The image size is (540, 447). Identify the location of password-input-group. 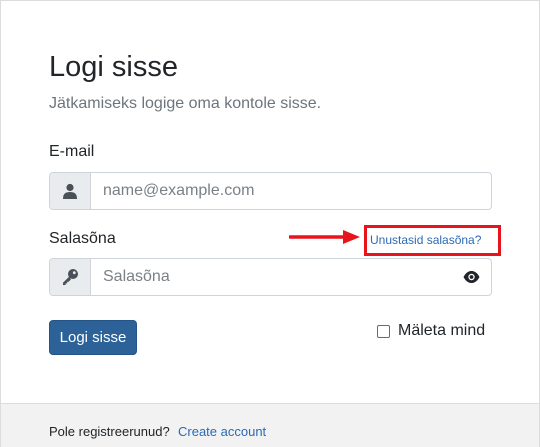
(270, 277).